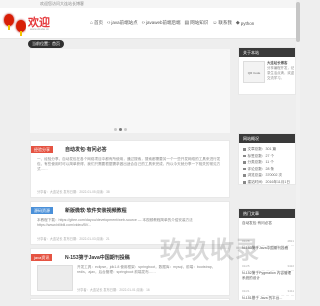  I want to click on post-category-badge: 经验分享, so click(42, 149).